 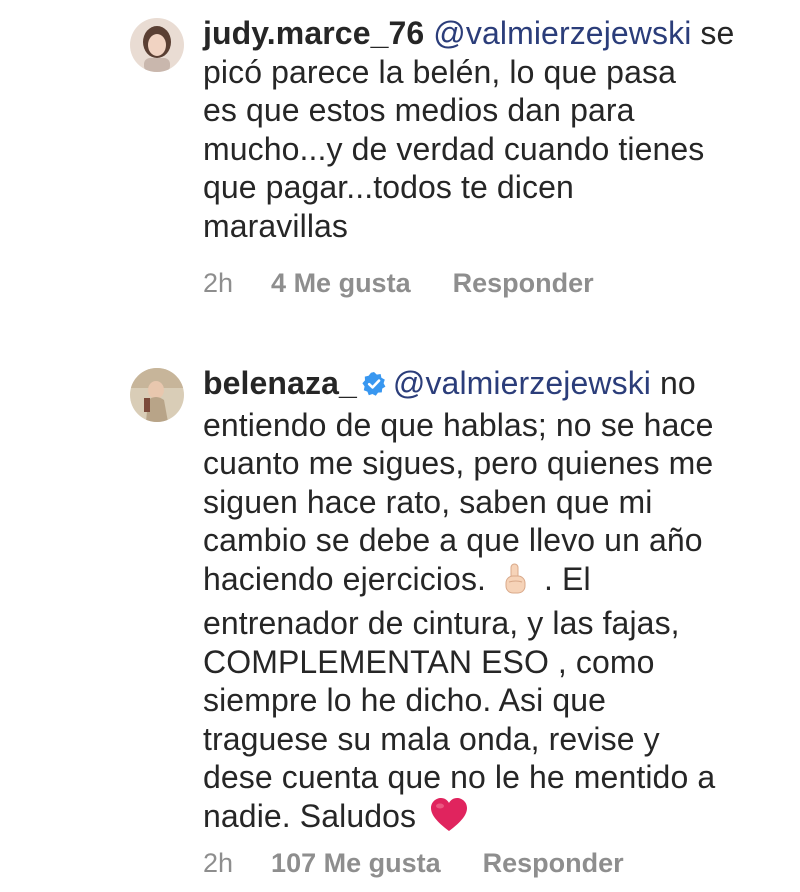 I want to click on text-line: entiendo de que hablas; no se hace, so click(x=458, y=424).